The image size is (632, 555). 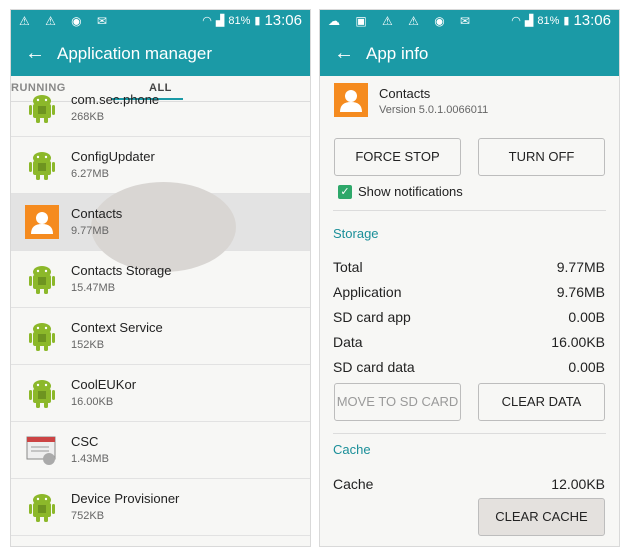 I want to click on storage-row: SD card data 0.00B, so click(x=469, y=369).